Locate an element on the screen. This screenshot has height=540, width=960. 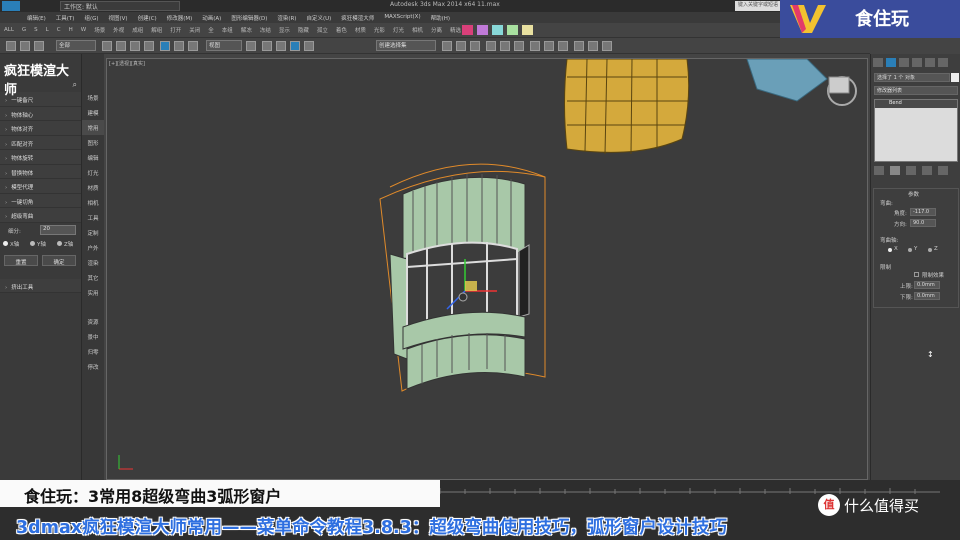
plugin-tab: 灯光 is located at coordinates (93, 172).